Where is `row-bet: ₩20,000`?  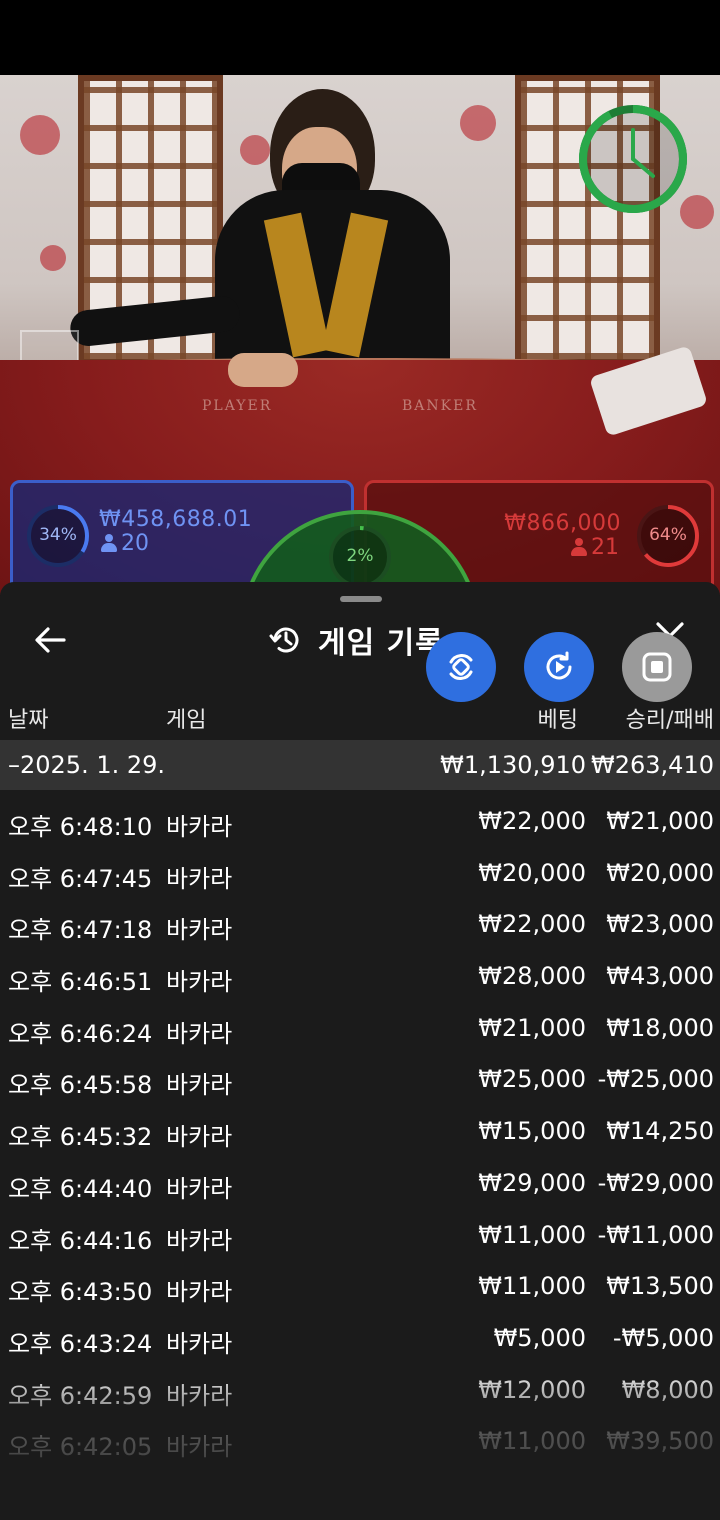
row-bet: ₩20,000 is located at coordinates (532, 872).